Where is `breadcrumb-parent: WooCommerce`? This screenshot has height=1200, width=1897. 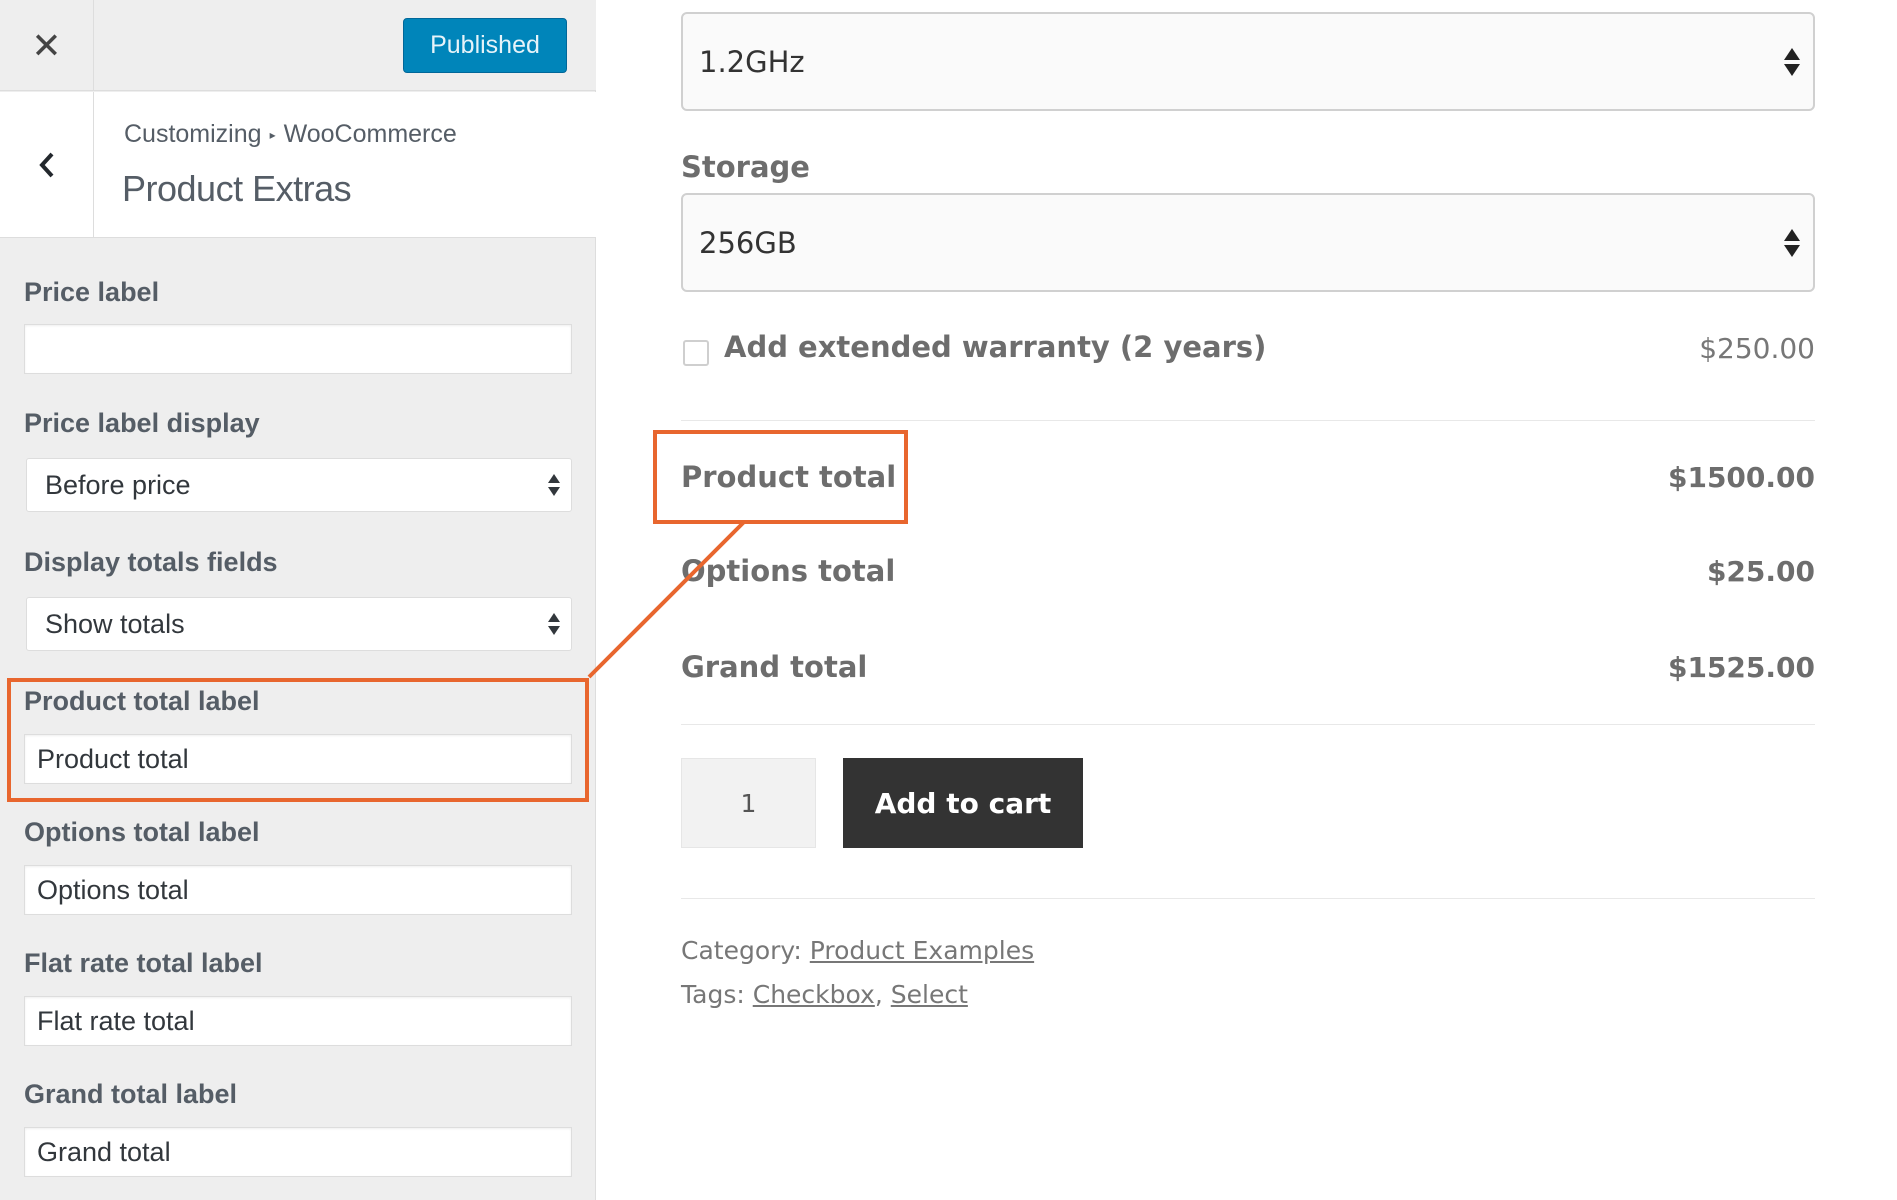 breadcrumb-parent: WooCommerce is located at coordinates (370, 134).